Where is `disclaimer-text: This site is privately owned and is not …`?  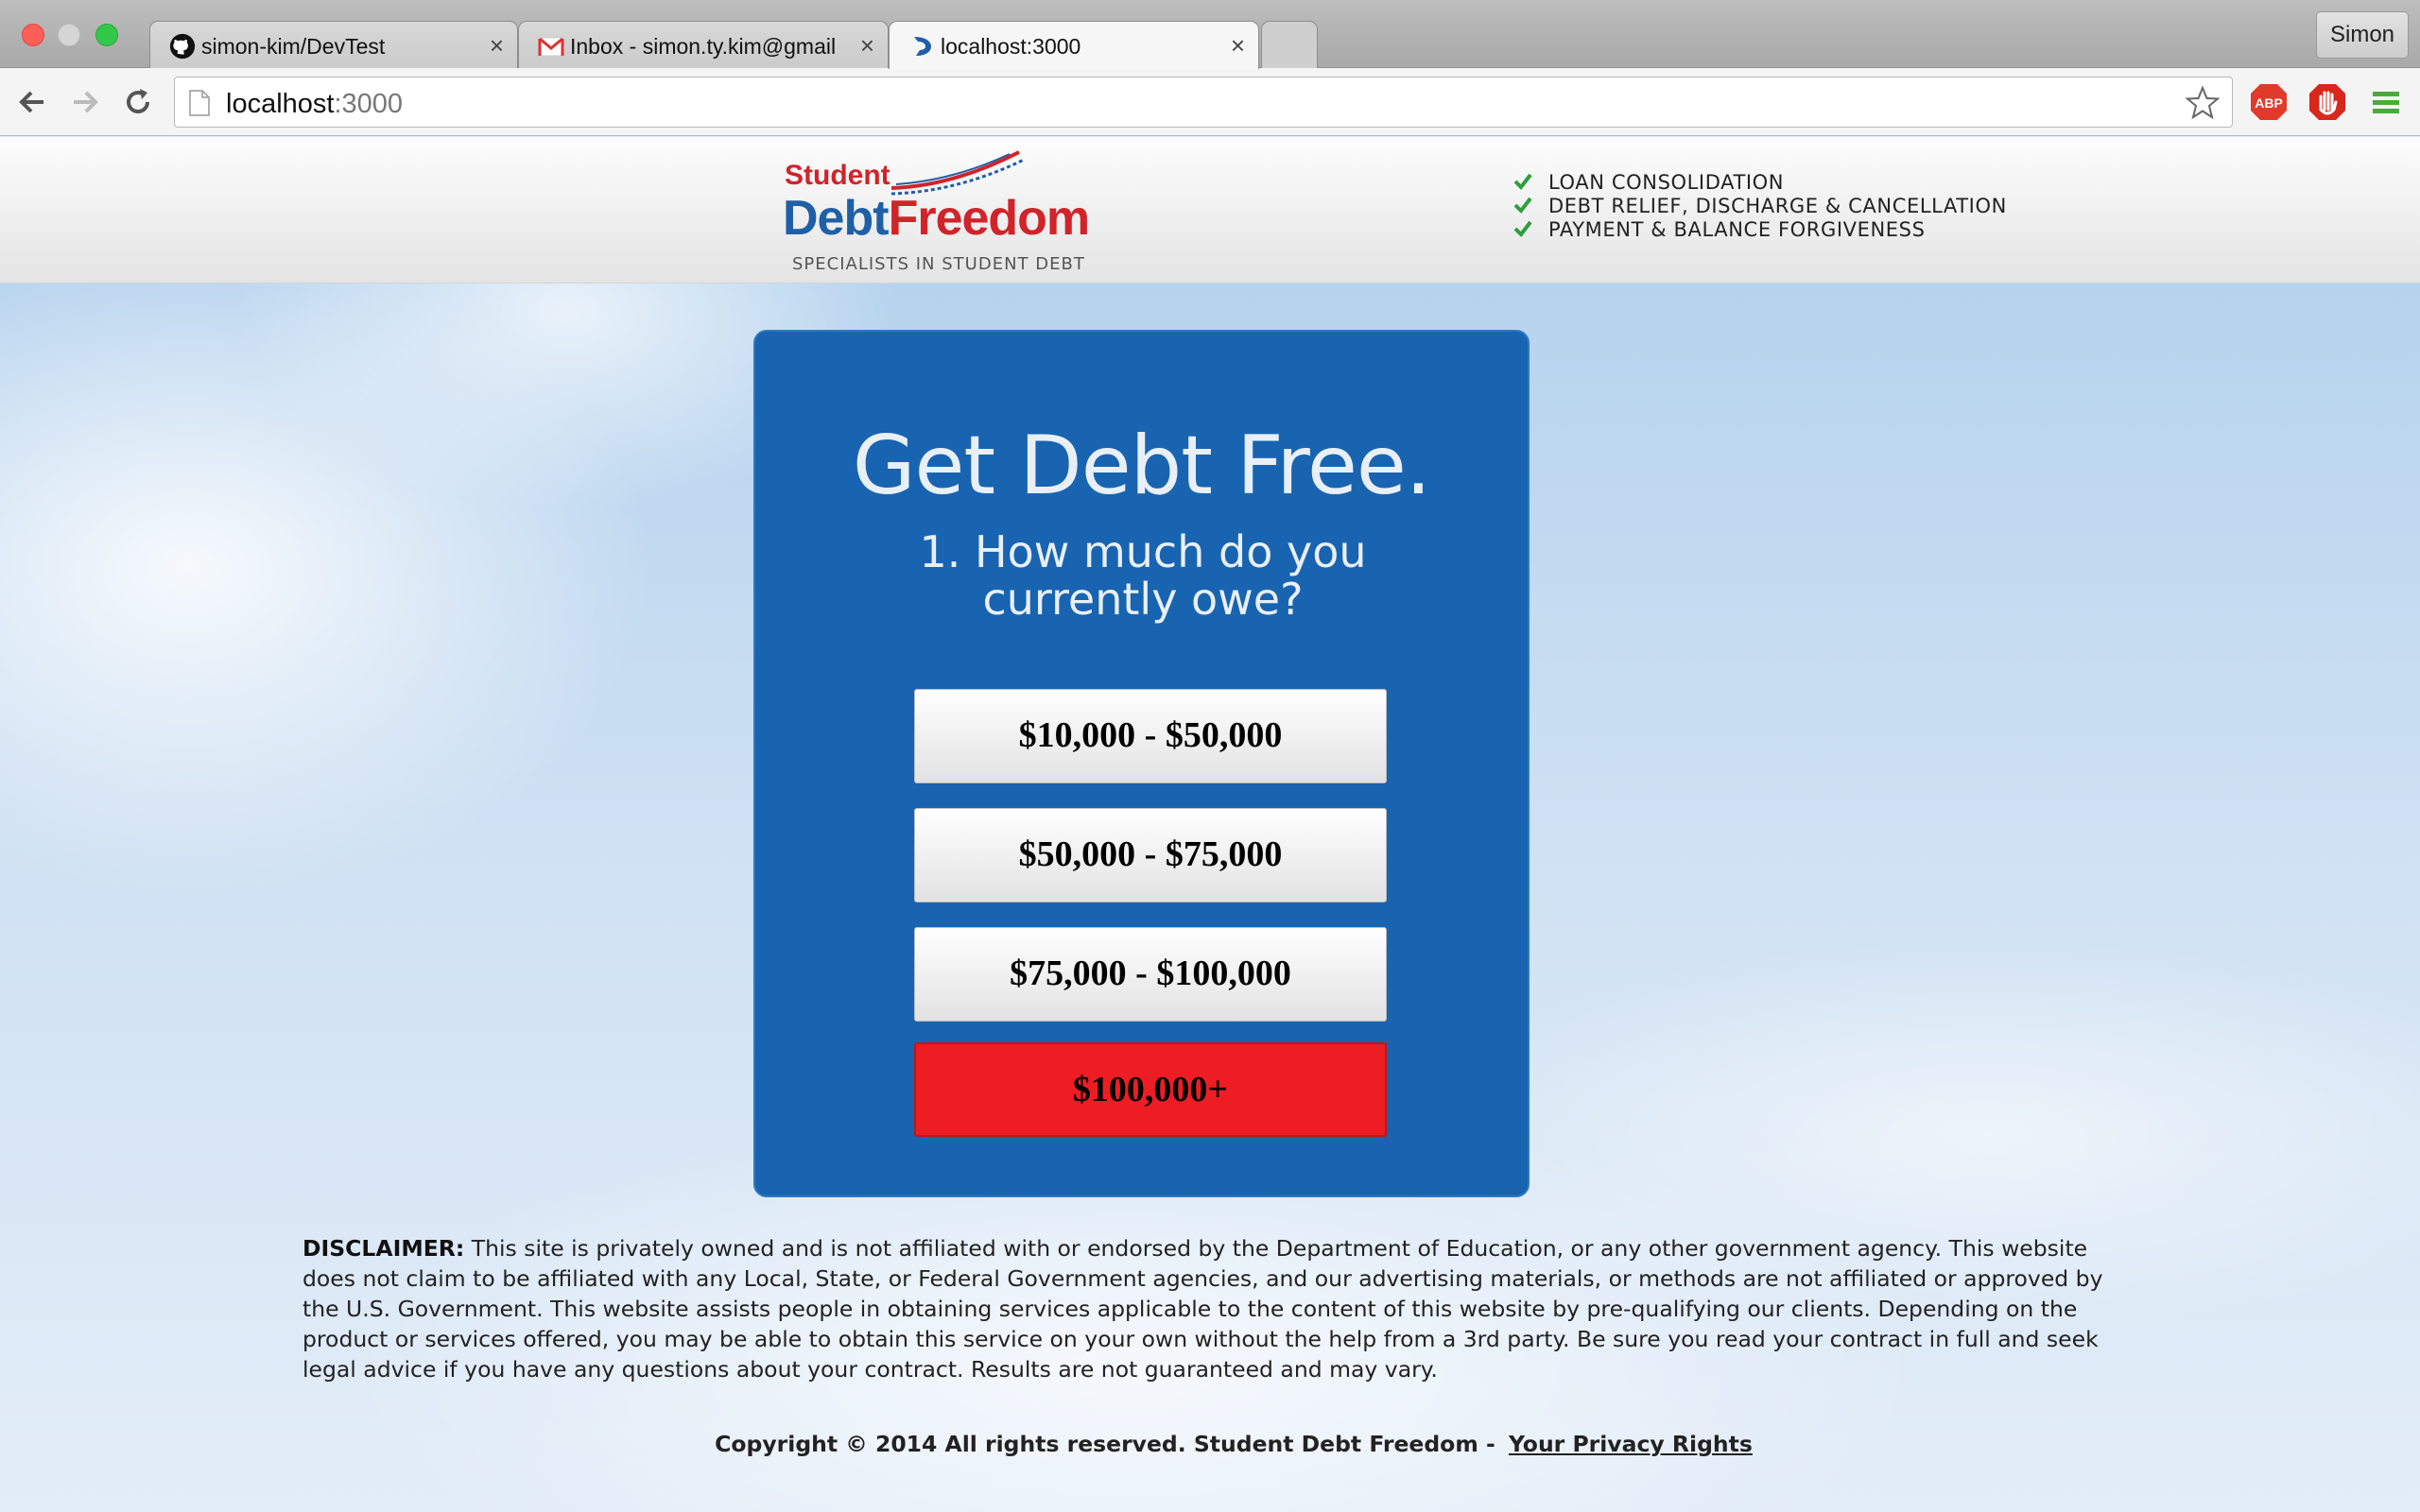 disclaimer-text: This site is privately owned and is not … is located at coordinates (1203, 1309).